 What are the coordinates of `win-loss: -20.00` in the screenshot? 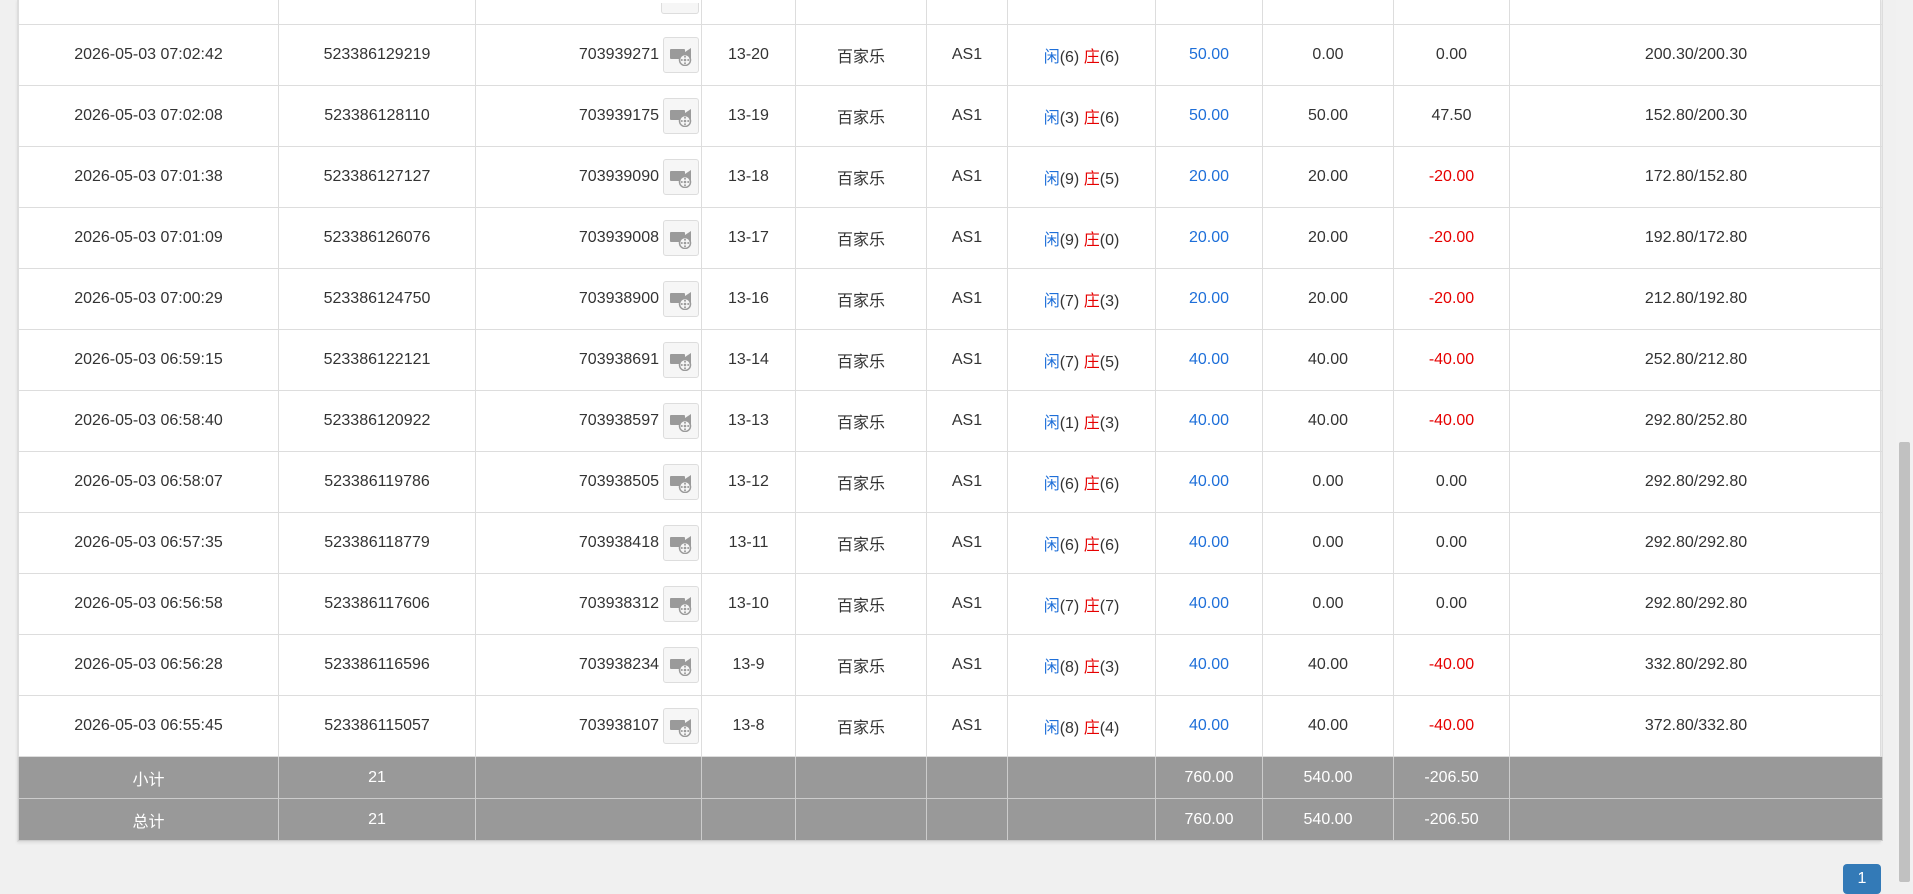 It's located at (1451, 238).